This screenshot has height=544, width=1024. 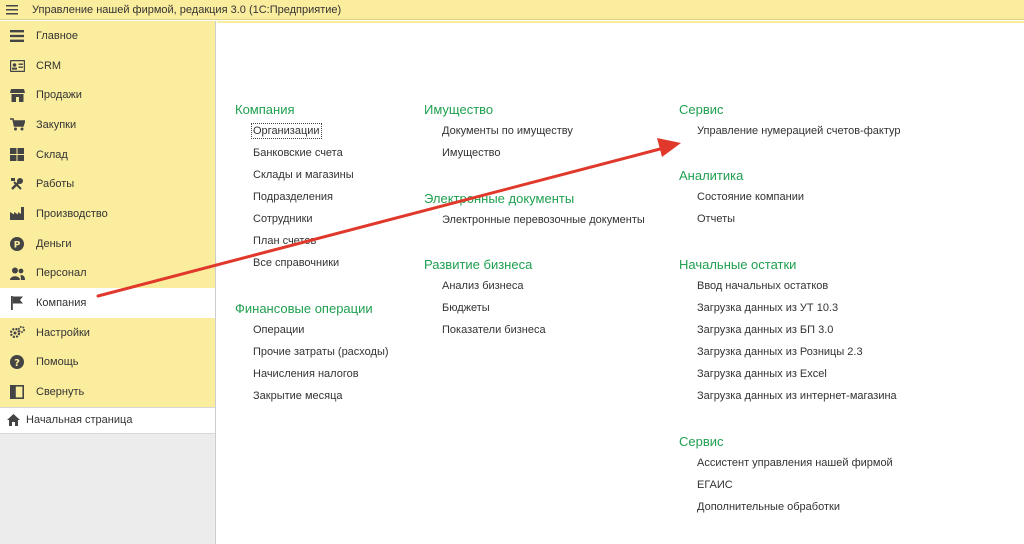 I want to click on link-chart-of-accounts: План счетов, so click(x=294, y=245).